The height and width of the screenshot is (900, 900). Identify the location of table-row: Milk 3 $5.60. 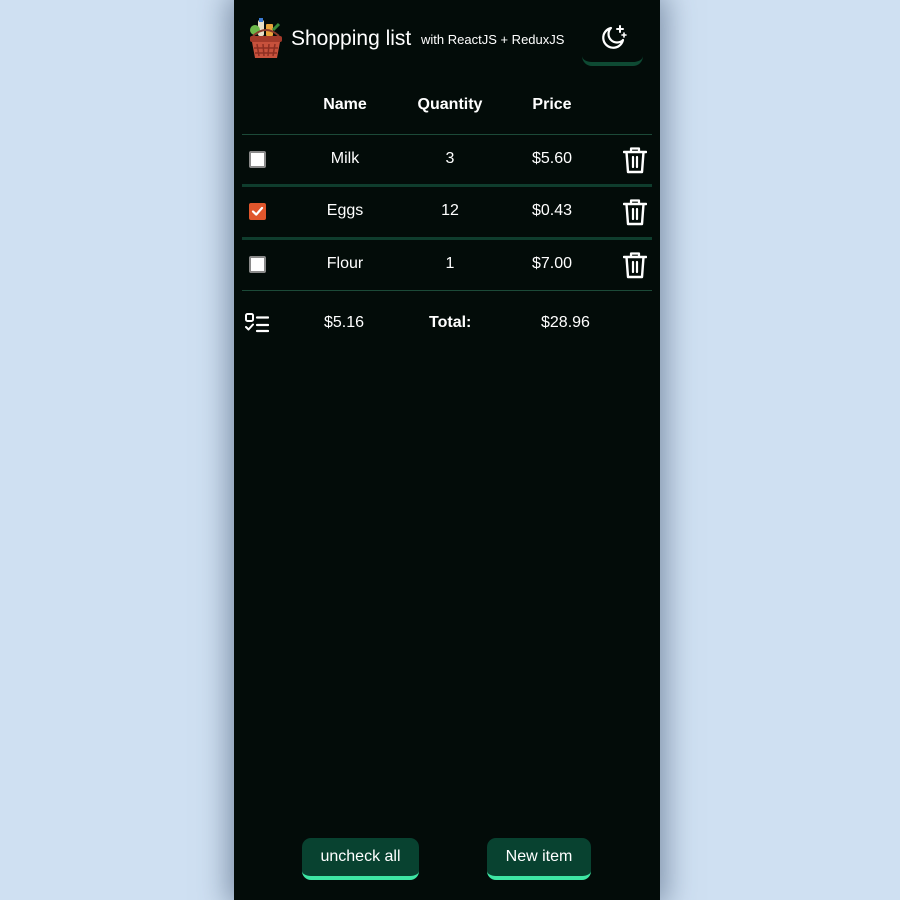
(447, 160).